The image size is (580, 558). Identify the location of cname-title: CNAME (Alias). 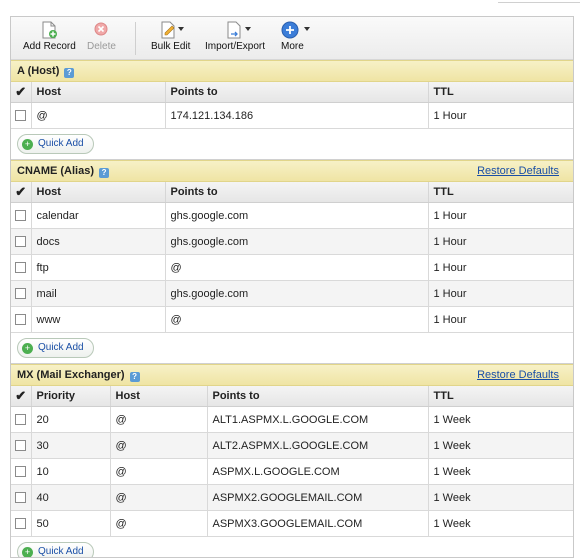
(56, 171).